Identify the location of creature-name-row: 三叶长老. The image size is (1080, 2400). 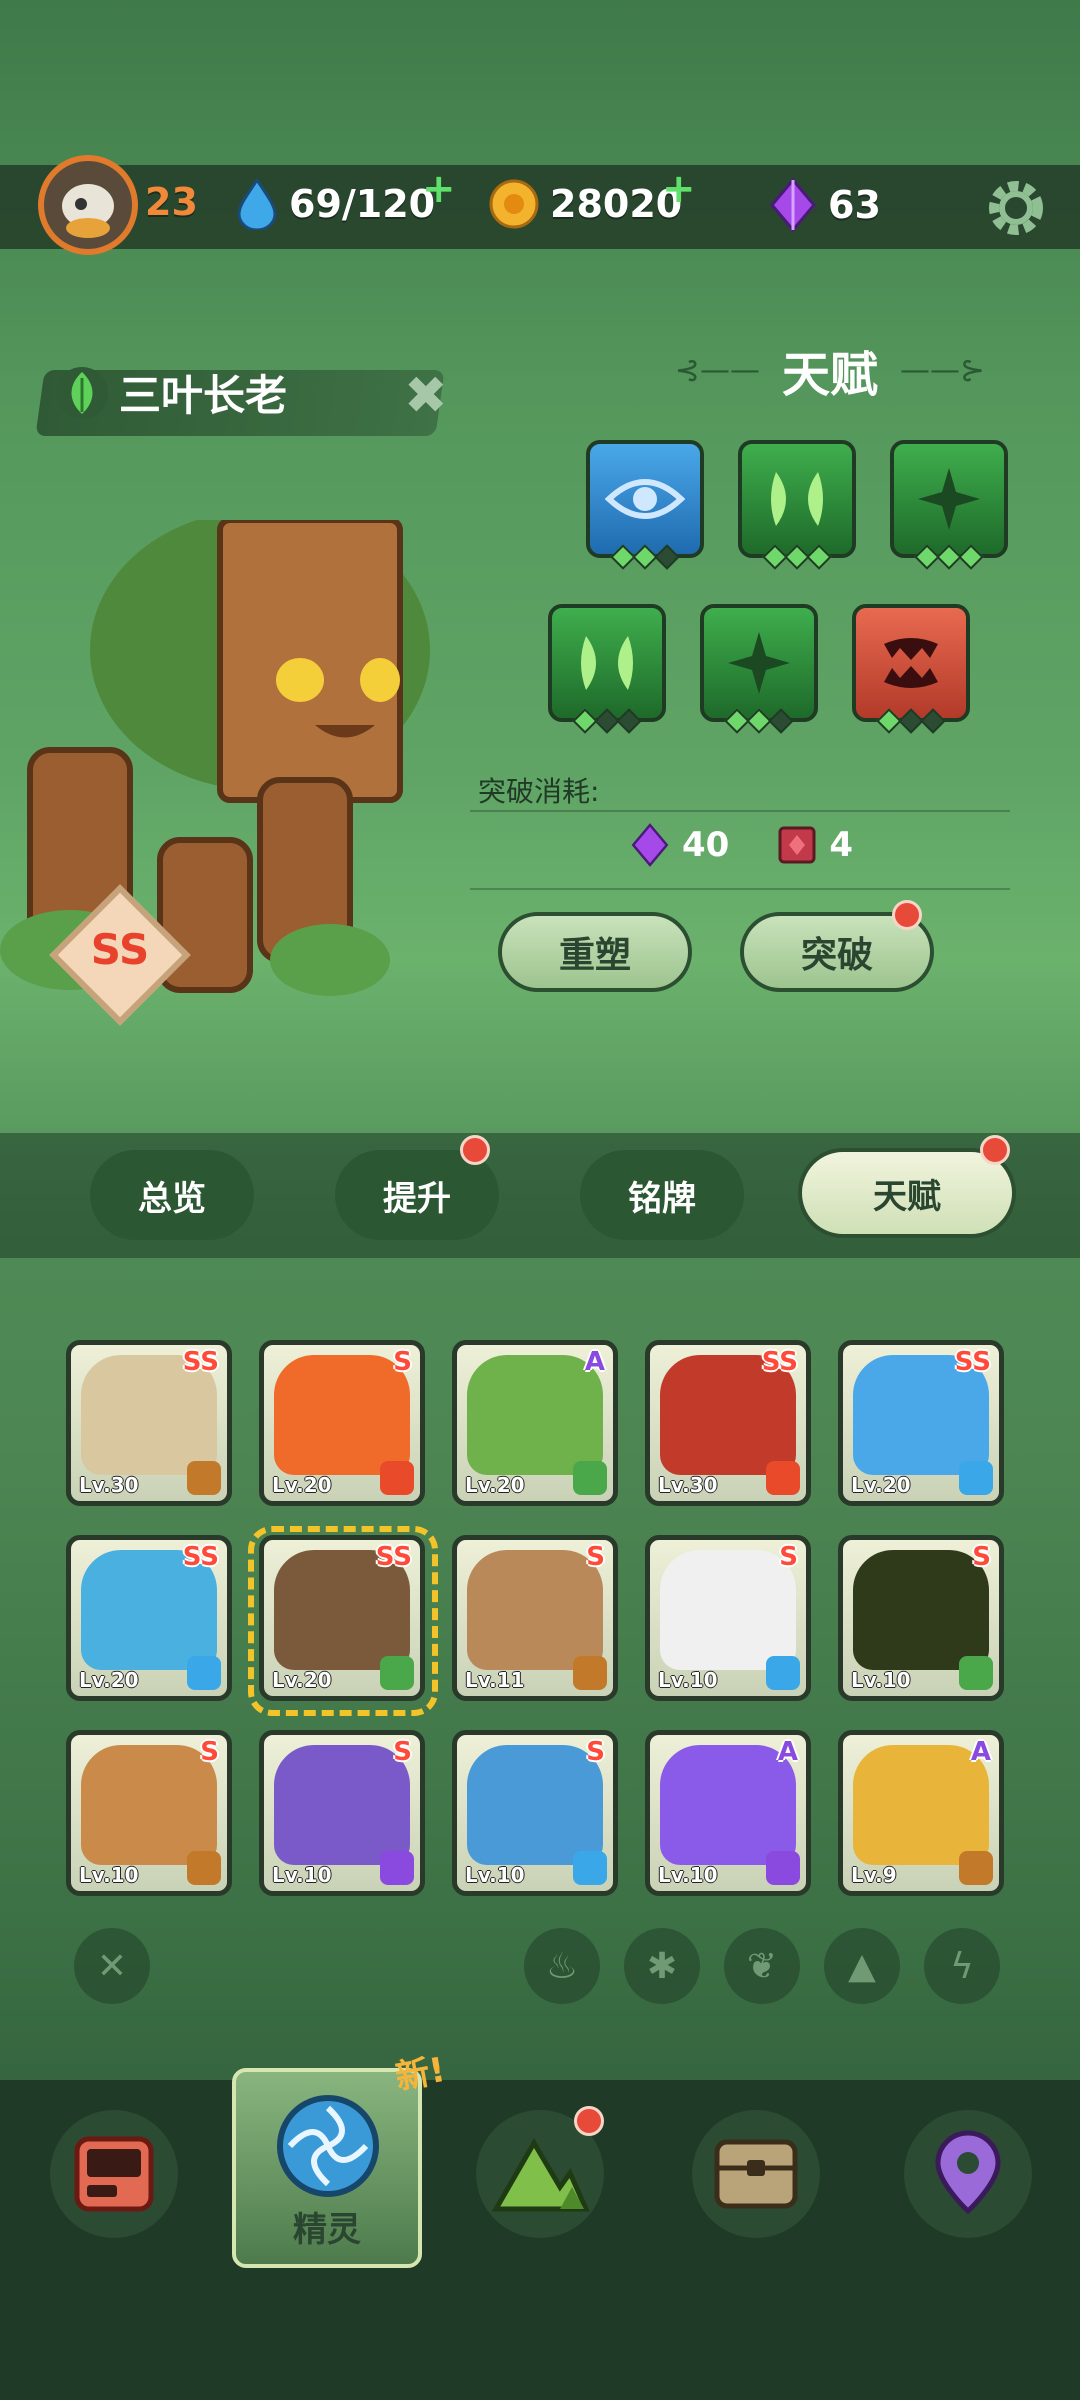
(171, 392).